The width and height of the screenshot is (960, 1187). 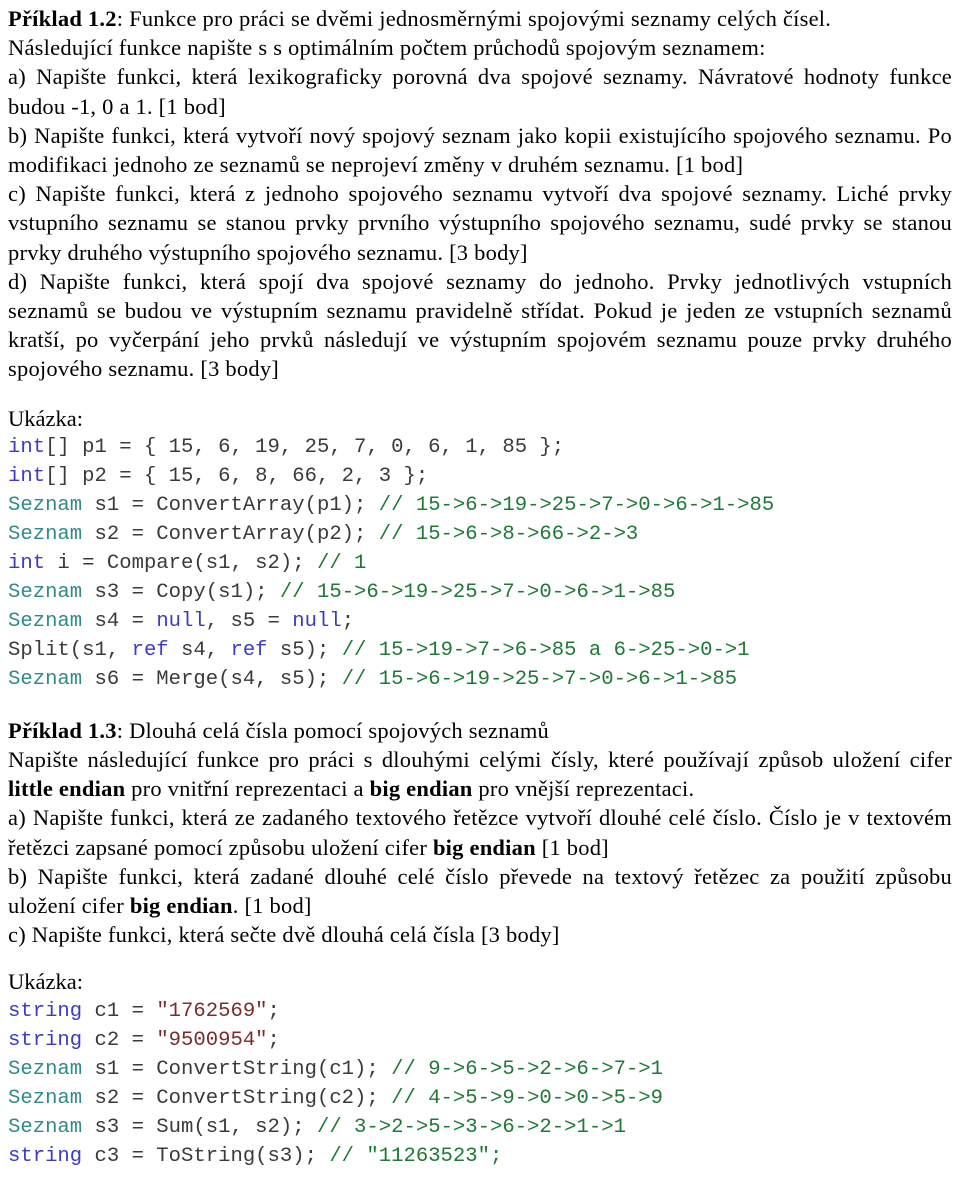 What do you see at coordinates (199, 650) in the screenshot?
I see `code-token-pln: s4,` at bounding box center [199, 650].